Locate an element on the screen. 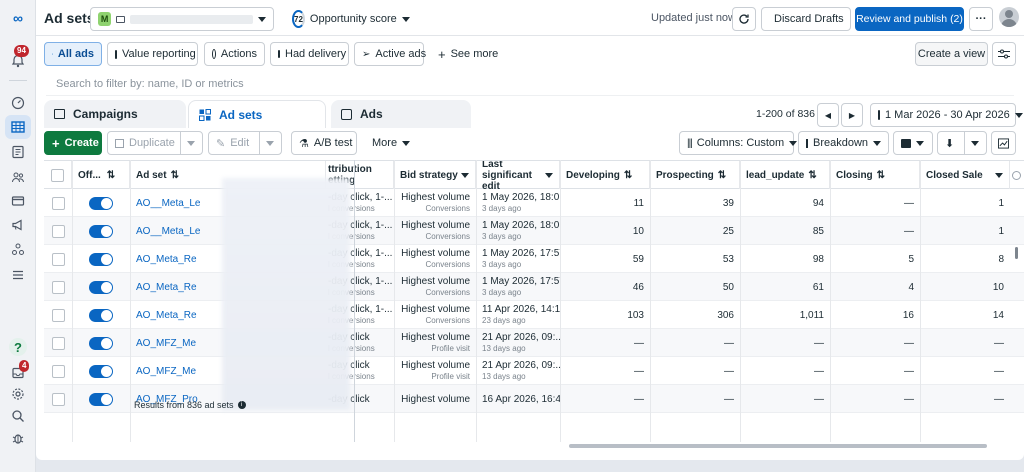 Image resolution: width=1024 pixels, height=472 pixels. search-filter-bar: Search to filter by: name, ID or metrics is located at coordinates (530, 84).